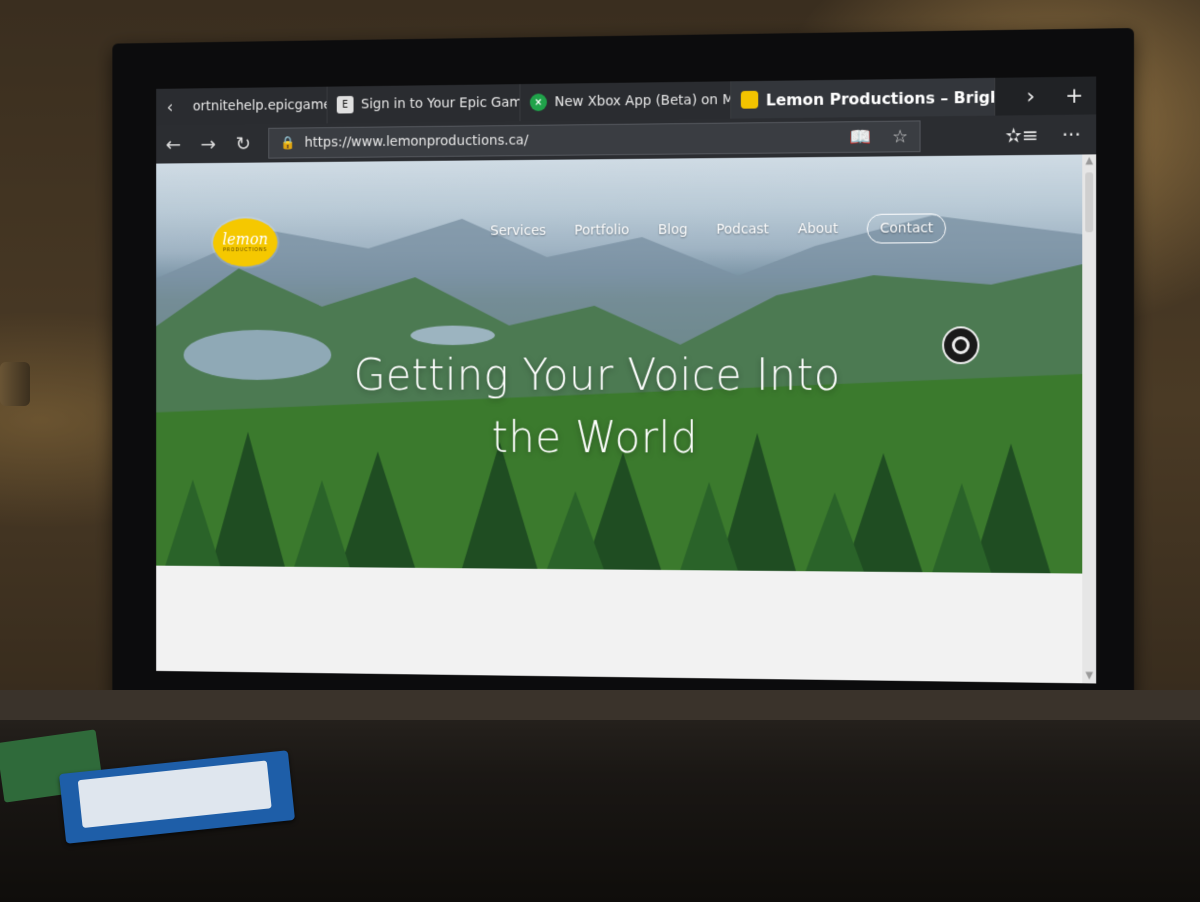 The image size is (1200, 902). I want to click on nav-about: About, so click(818, 229).